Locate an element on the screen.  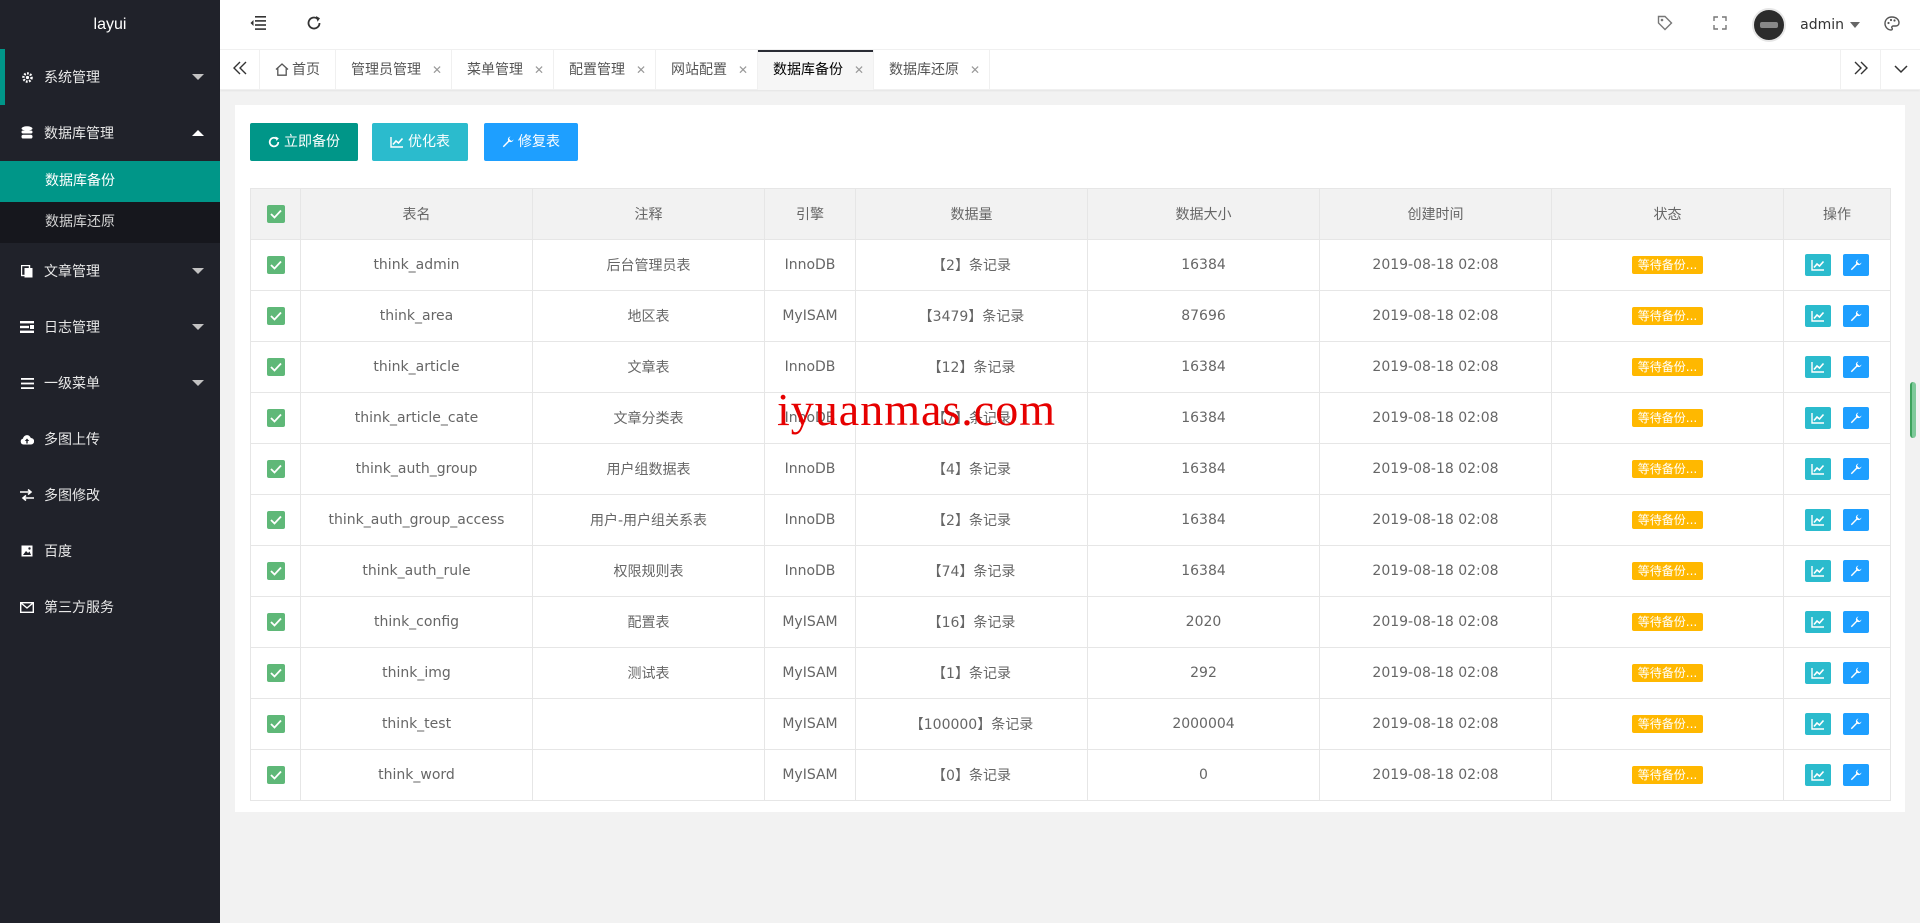
column-header: 注释 is located at coordinates (648, 214).